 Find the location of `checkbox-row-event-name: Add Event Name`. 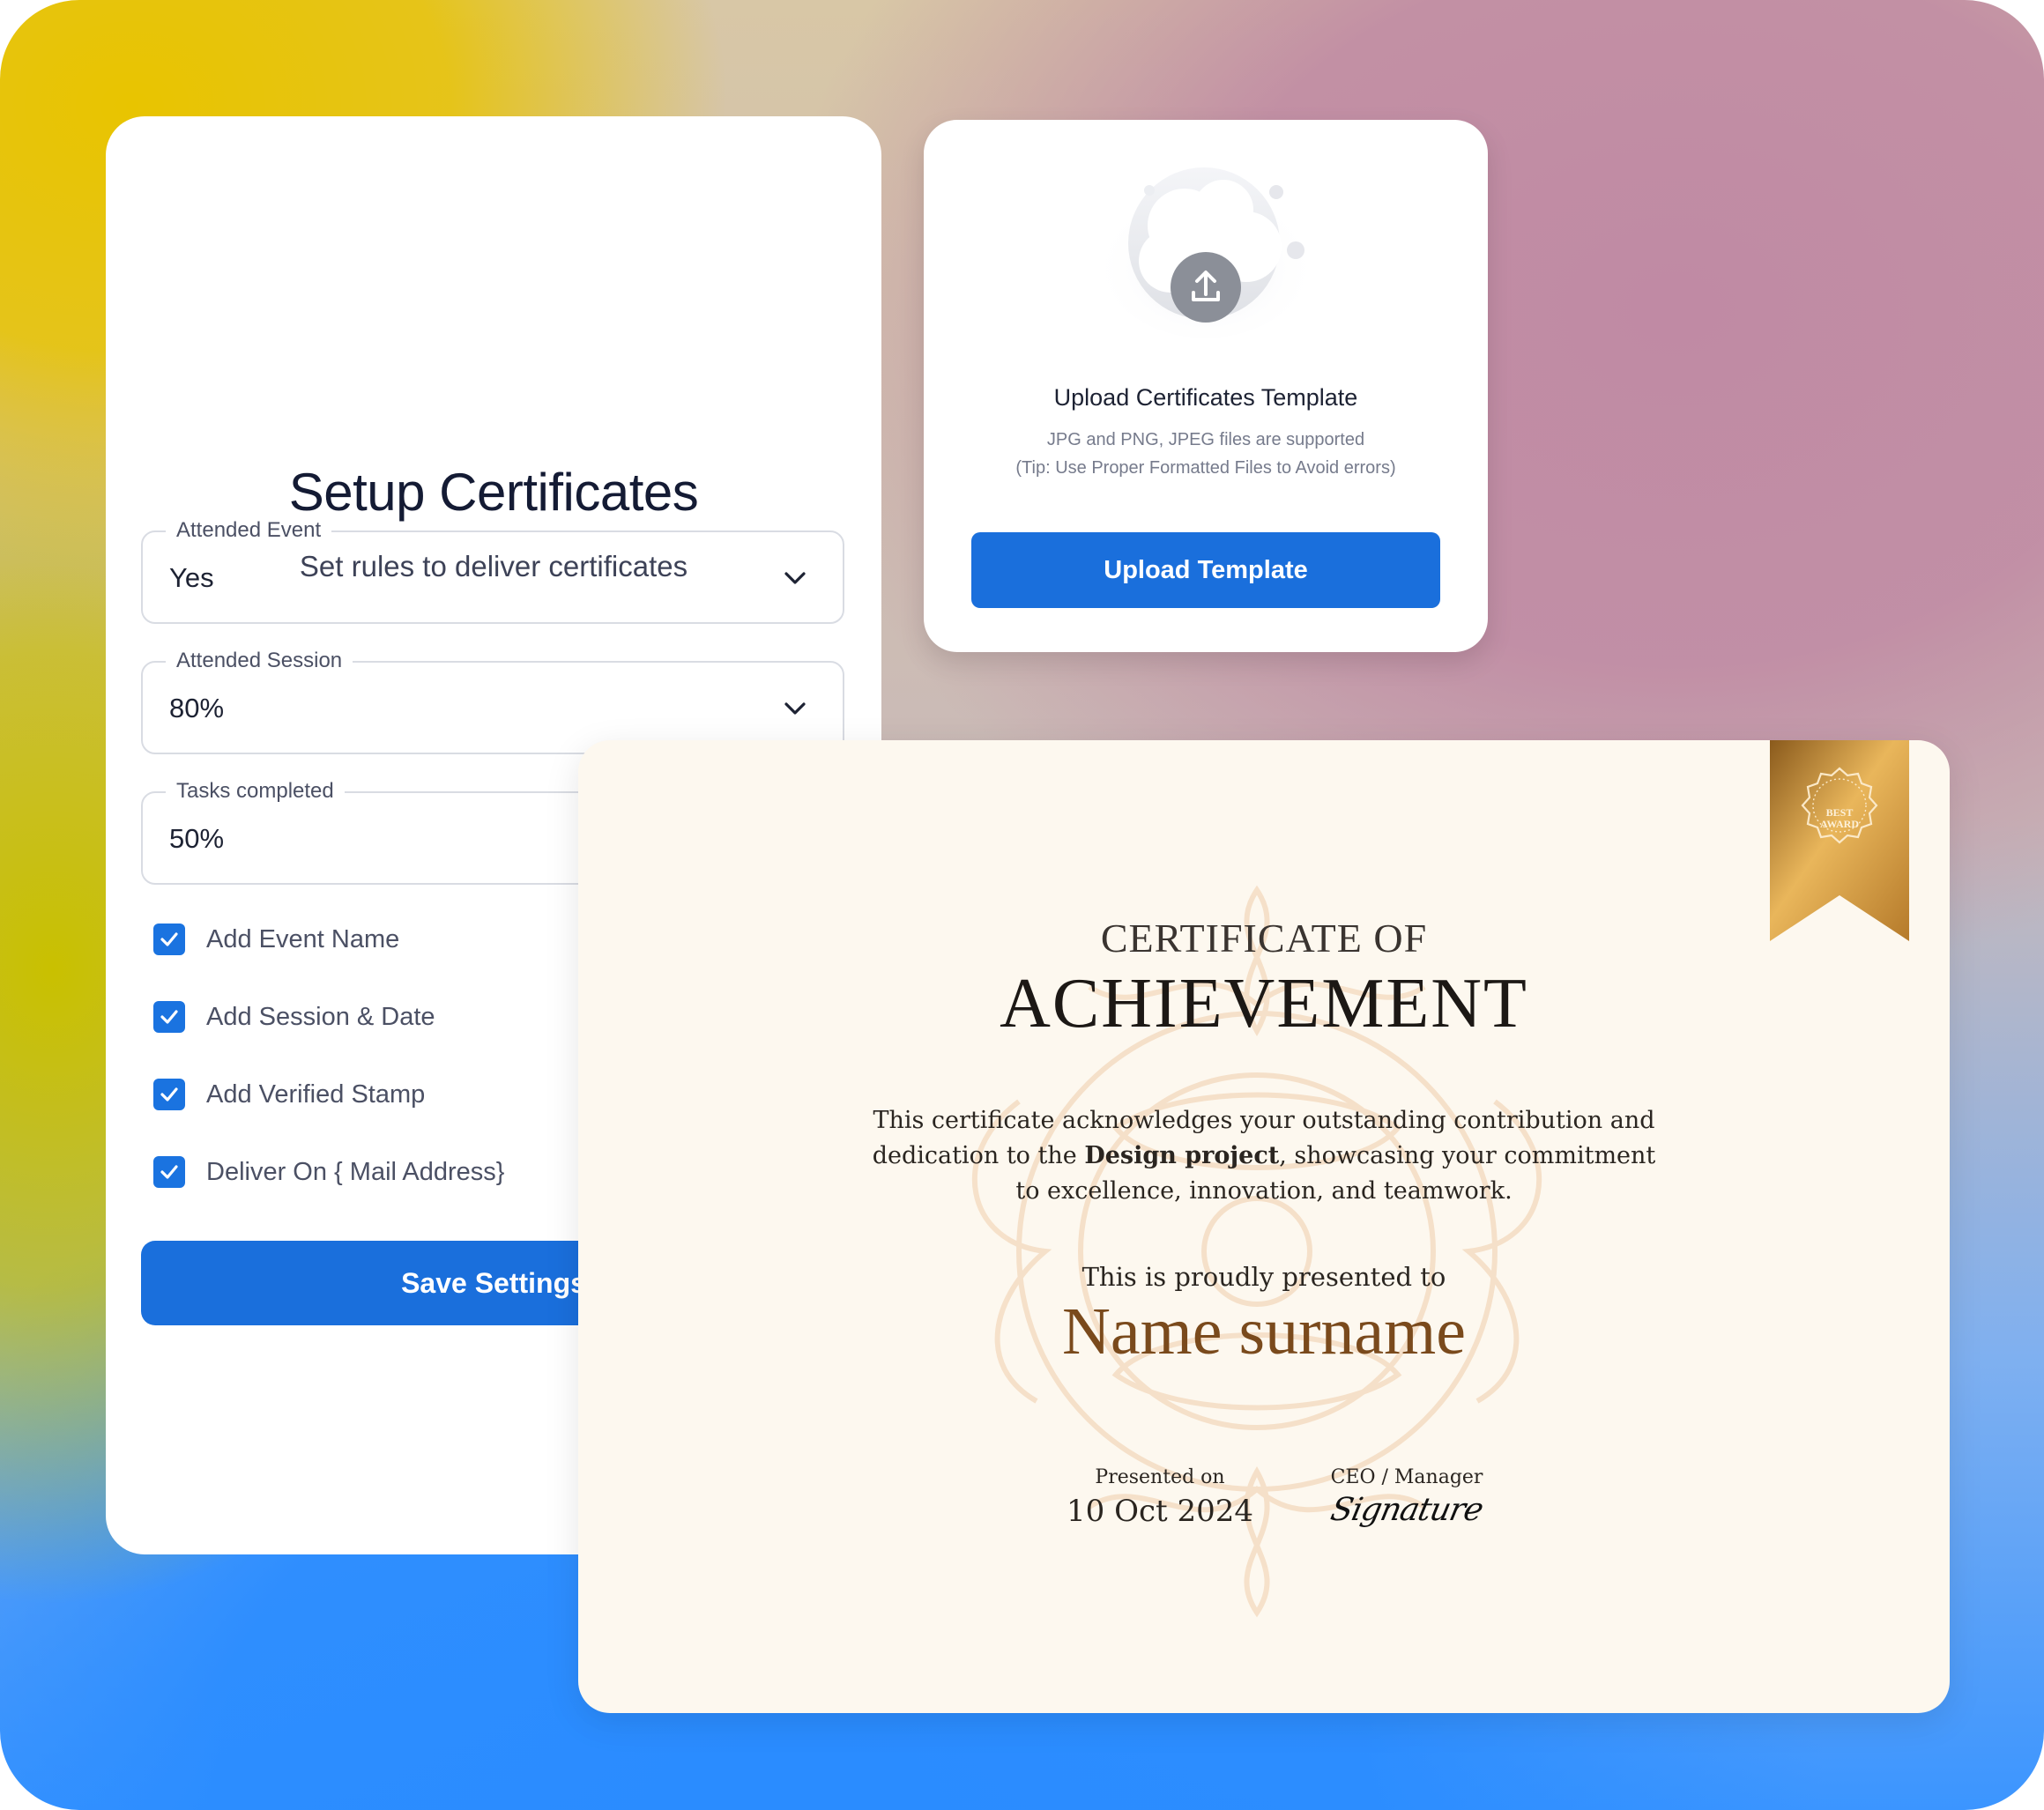

checkbox-row-event-name: Add Event Name is located at coordinates (276, 939).